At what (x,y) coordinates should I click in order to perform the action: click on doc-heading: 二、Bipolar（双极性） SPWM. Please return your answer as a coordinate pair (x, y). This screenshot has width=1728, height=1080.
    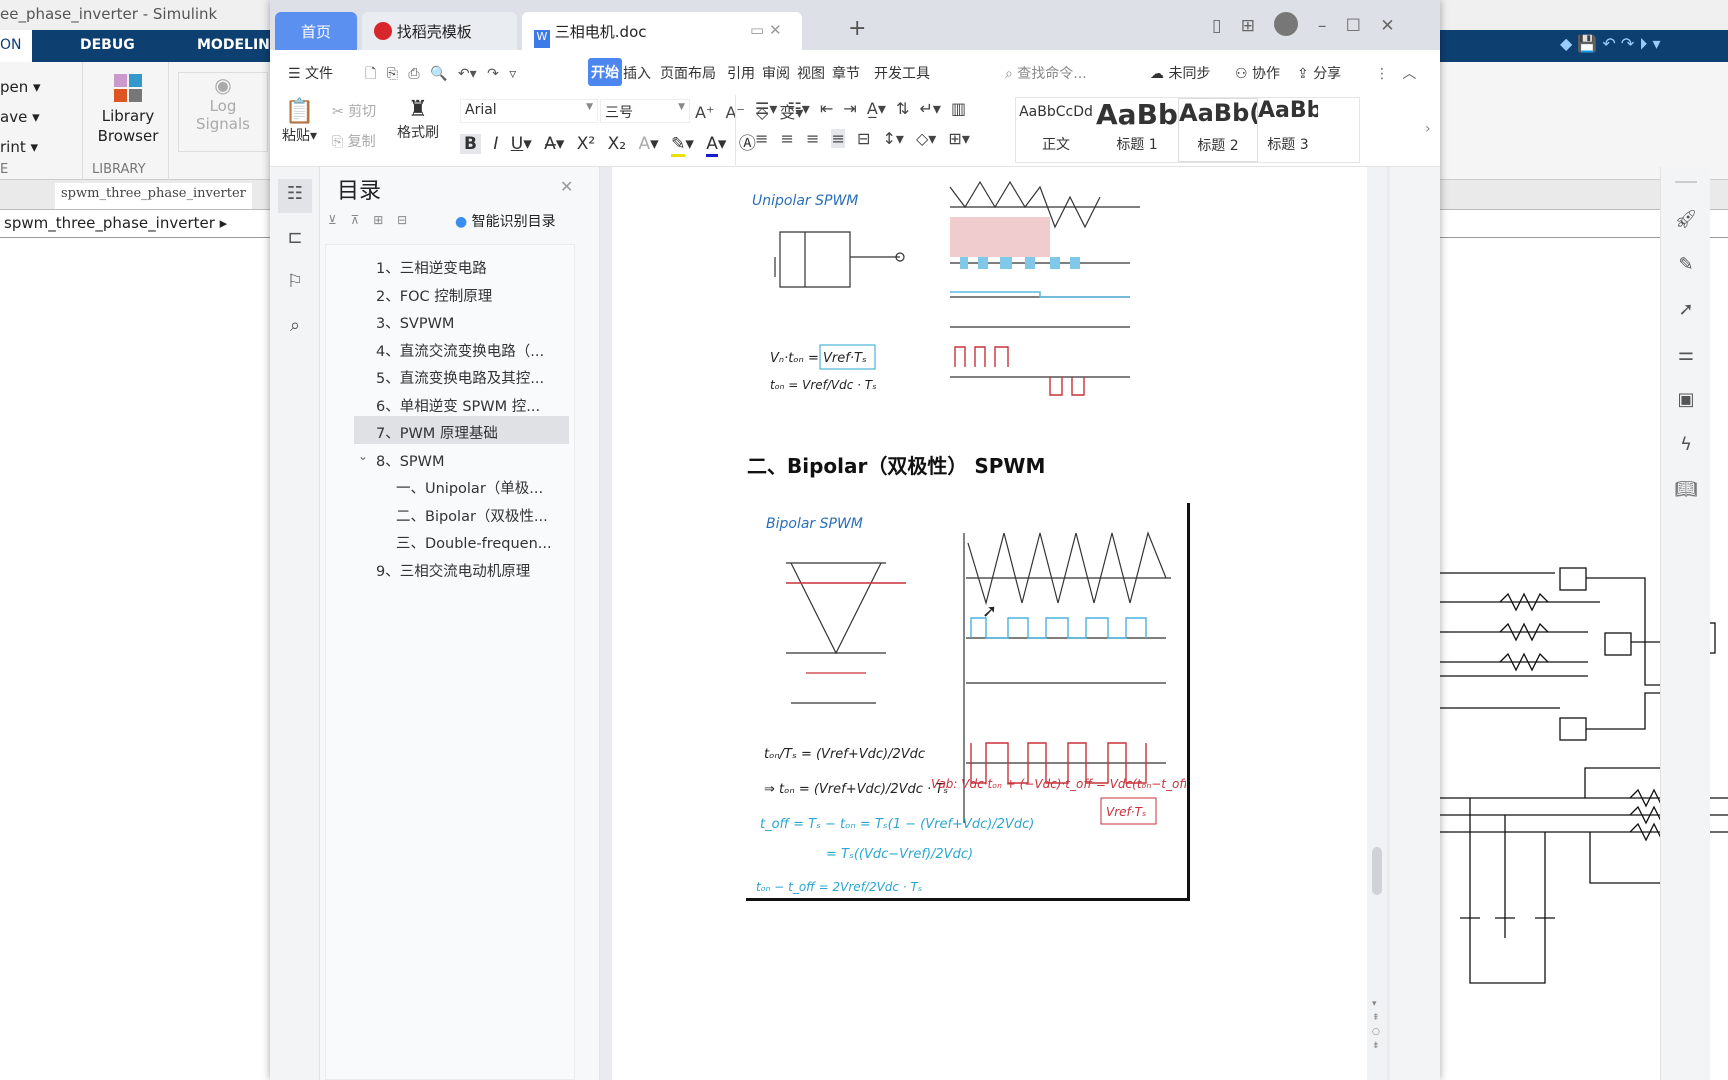
    Looking at the image, I should click on (896, 466).